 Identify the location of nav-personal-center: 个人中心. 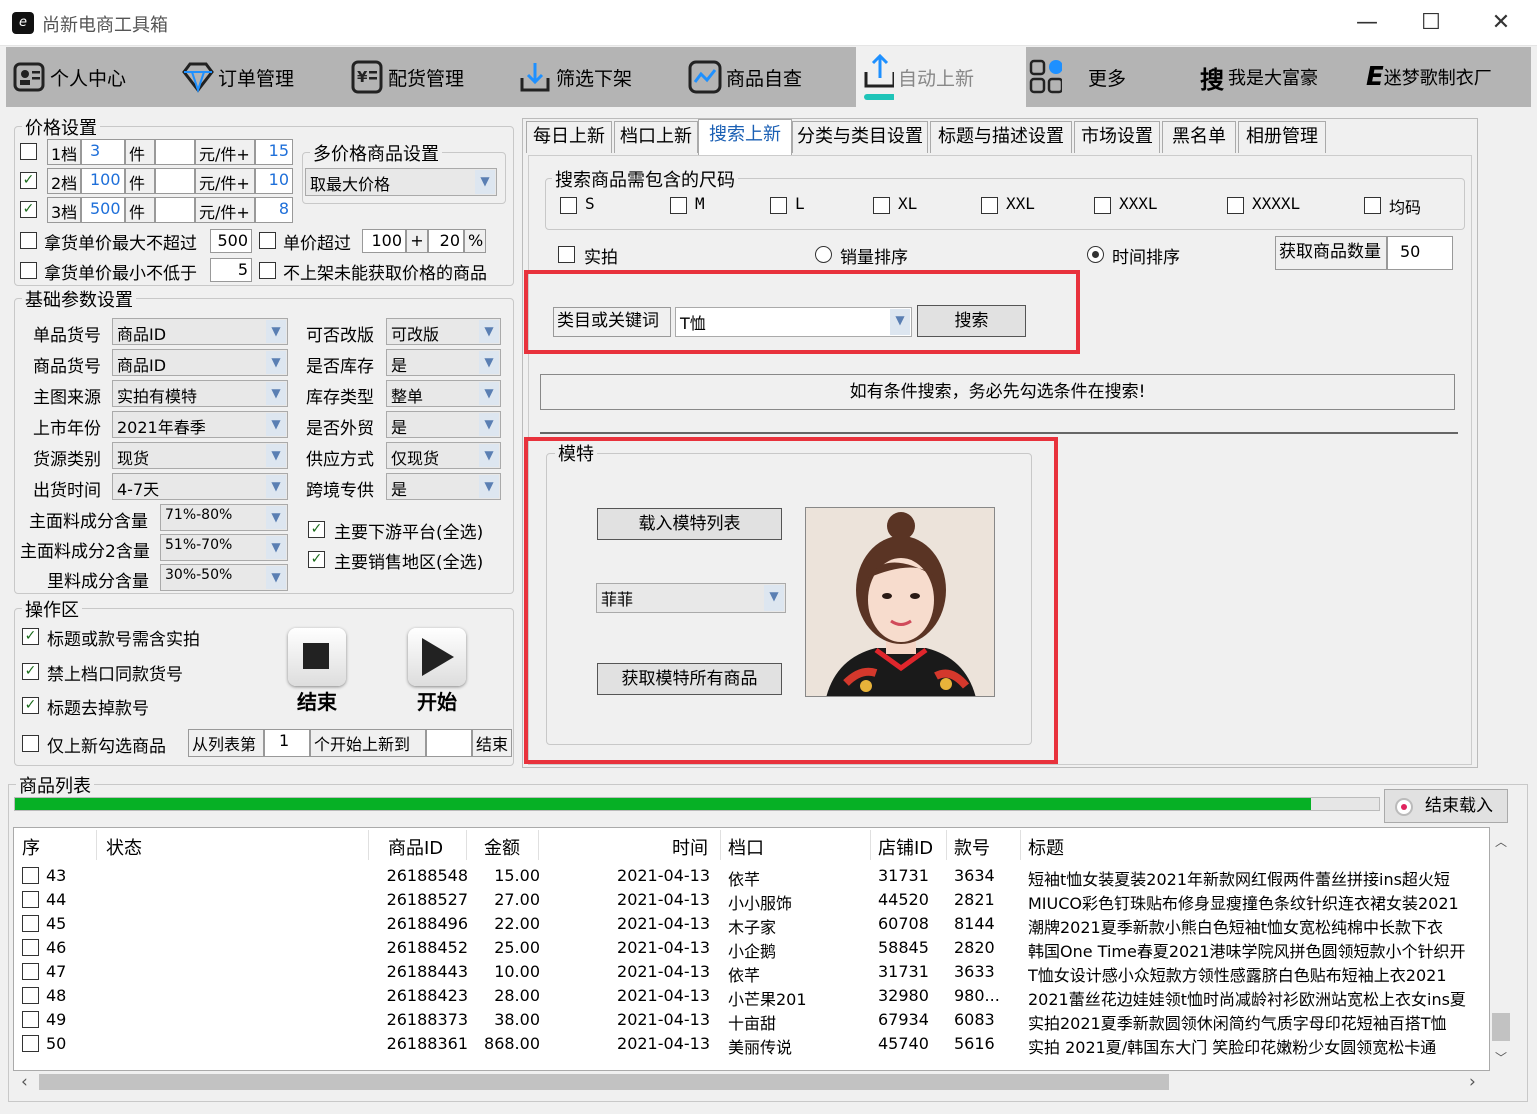
(87, 77).